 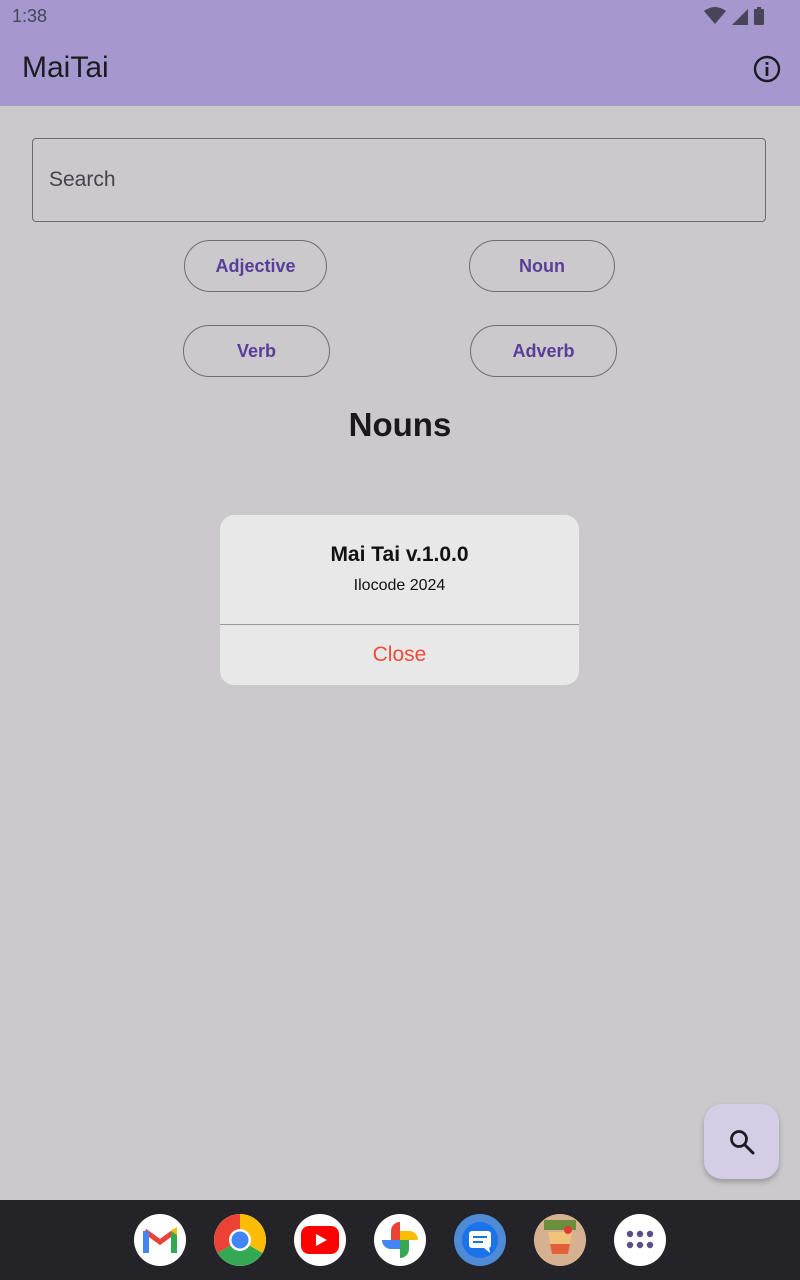 I want to click on info-button, so click(x=767, y=69).